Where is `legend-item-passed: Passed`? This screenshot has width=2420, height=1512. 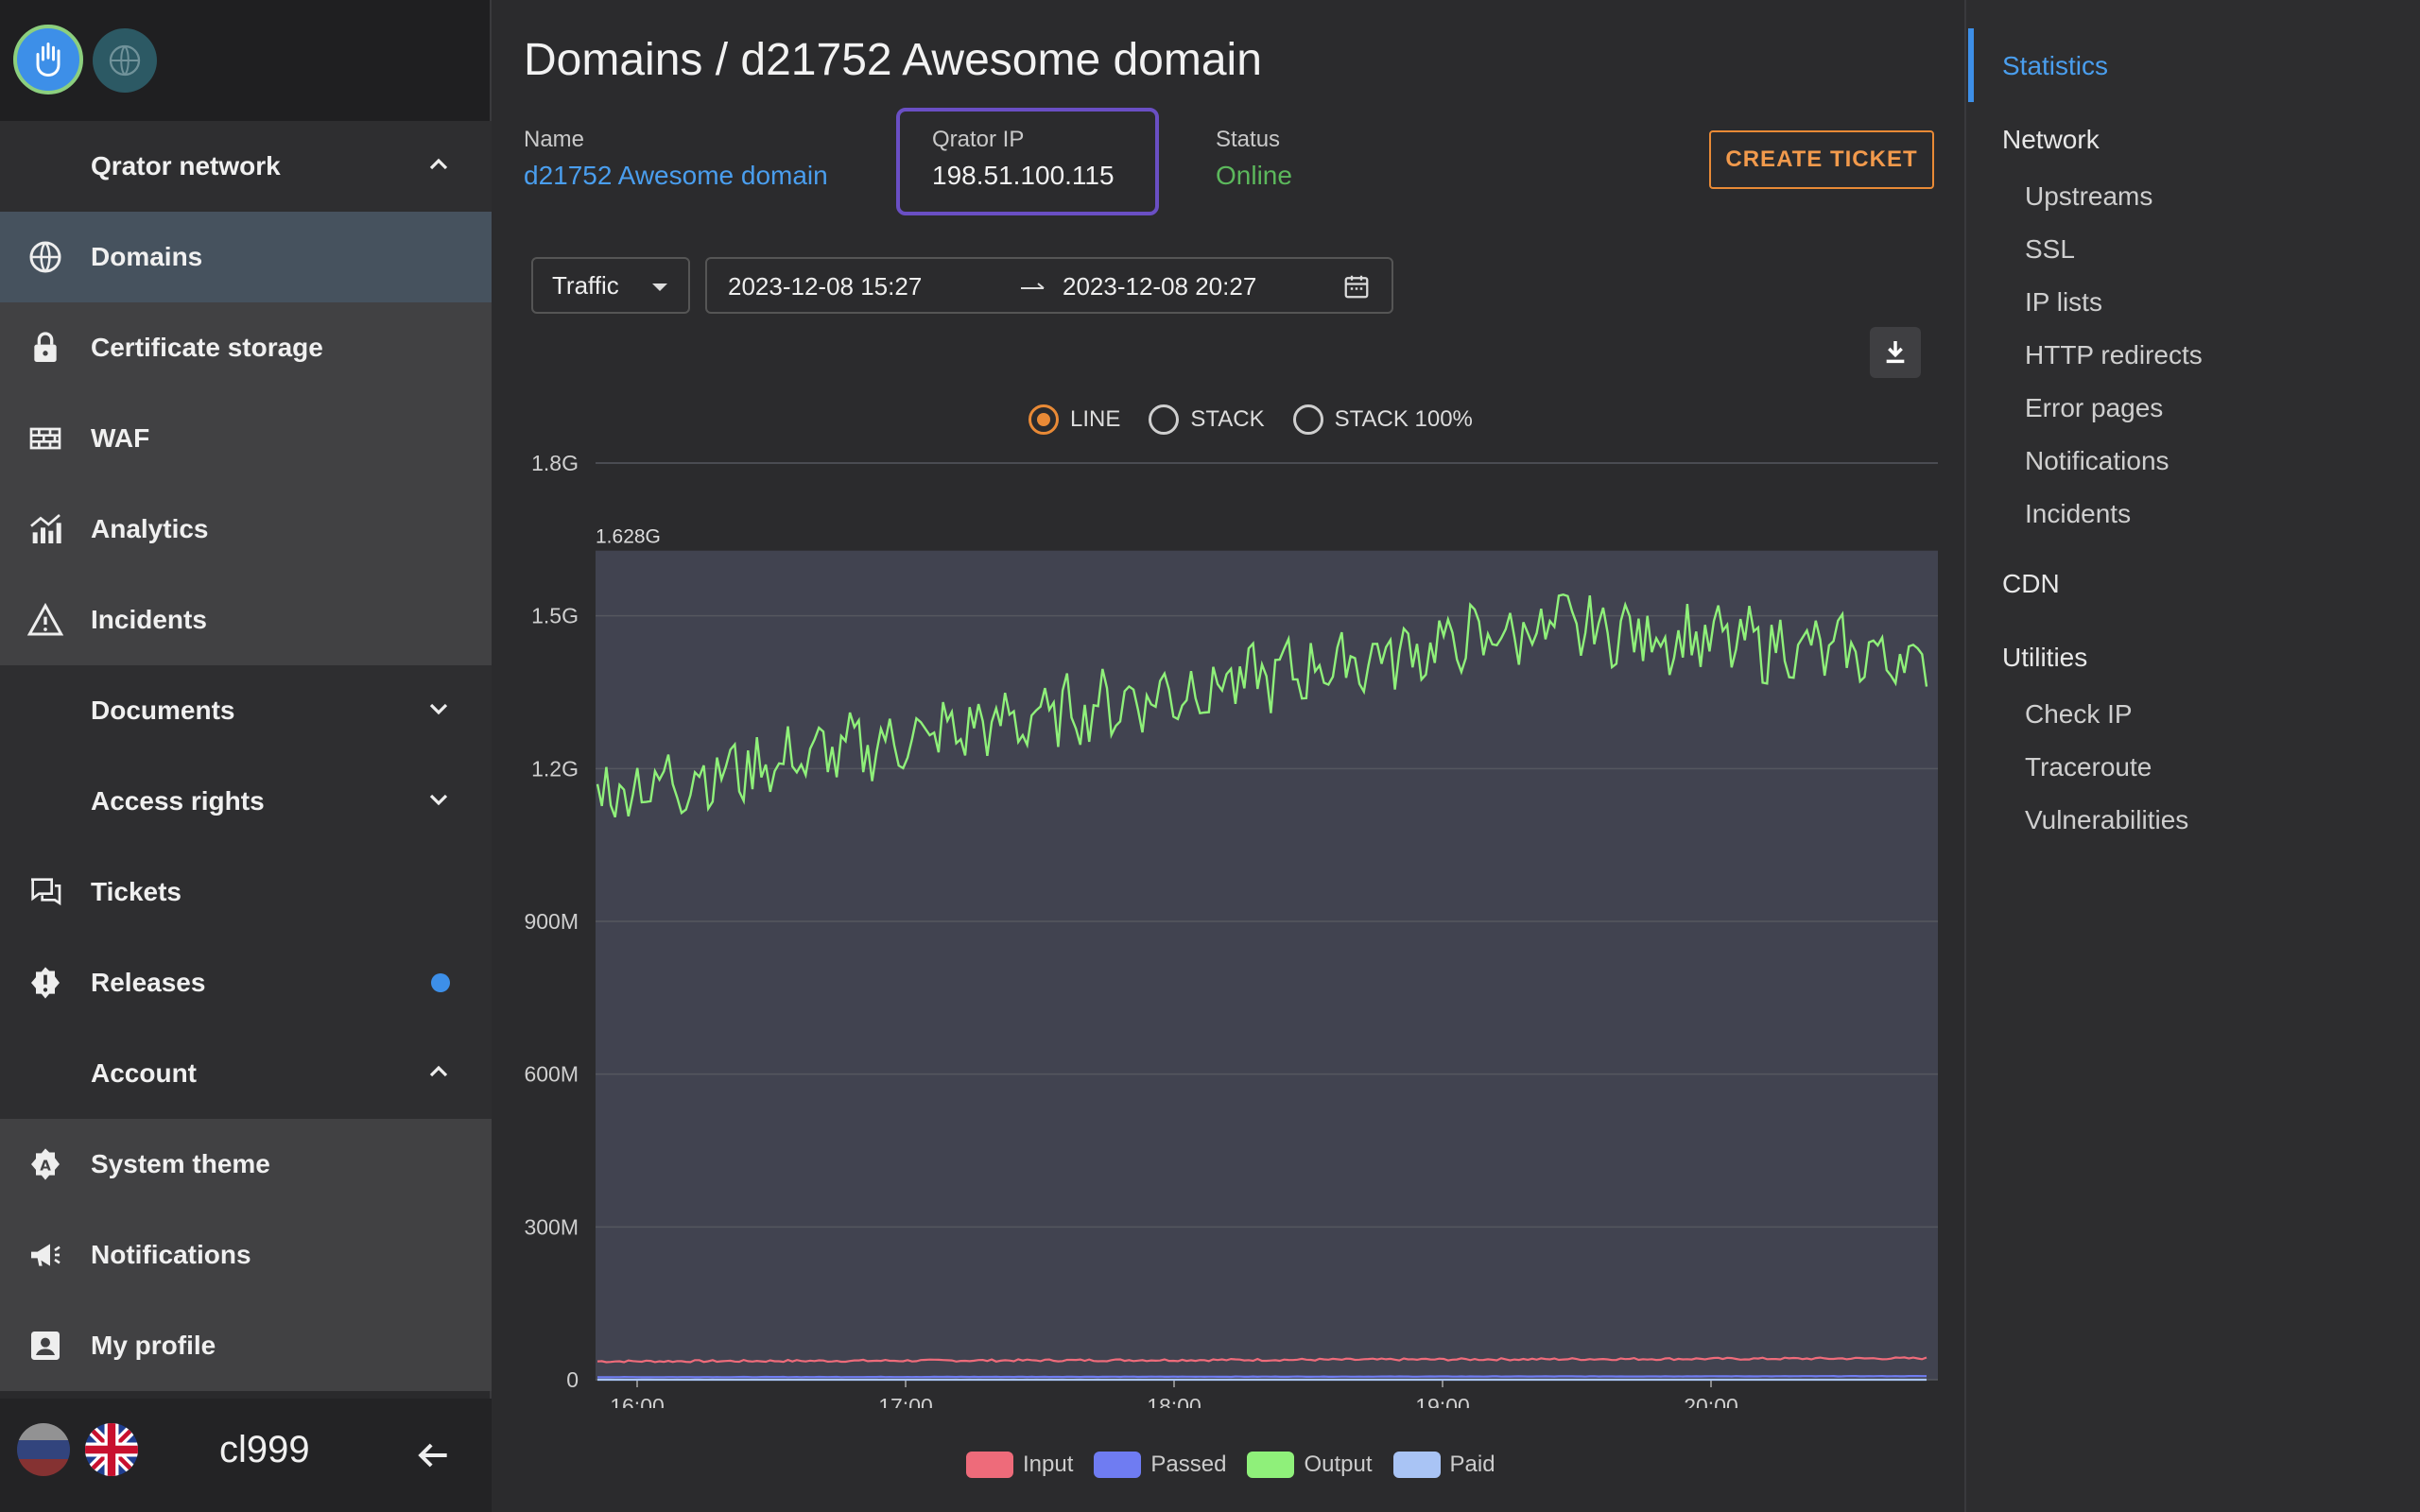 legend-item-passed: Passed is located at coordinates (1160, 1465).